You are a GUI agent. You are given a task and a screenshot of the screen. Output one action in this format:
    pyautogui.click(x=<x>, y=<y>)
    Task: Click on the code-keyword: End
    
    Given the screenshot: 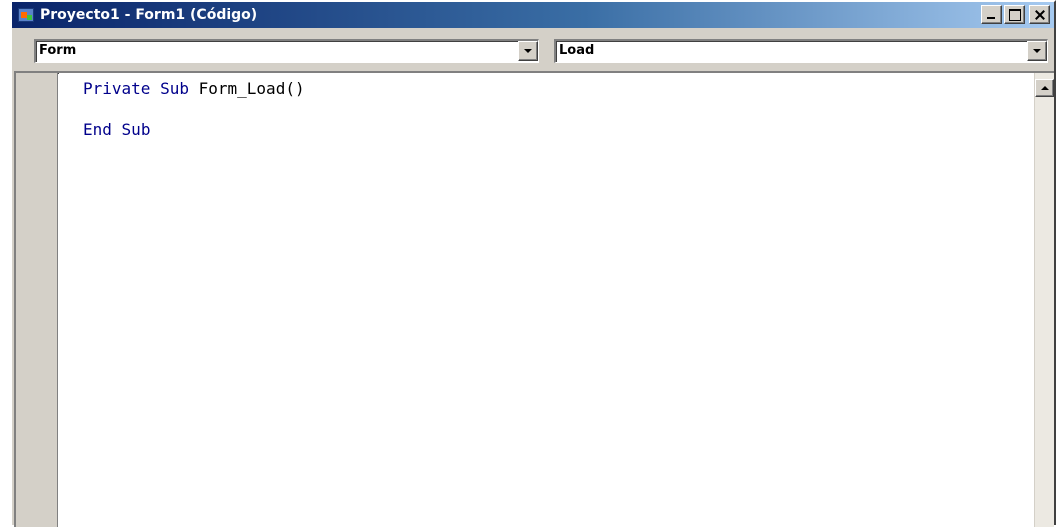 What is the action you would take?
    pyautogui.click(x=97, y=129)
    